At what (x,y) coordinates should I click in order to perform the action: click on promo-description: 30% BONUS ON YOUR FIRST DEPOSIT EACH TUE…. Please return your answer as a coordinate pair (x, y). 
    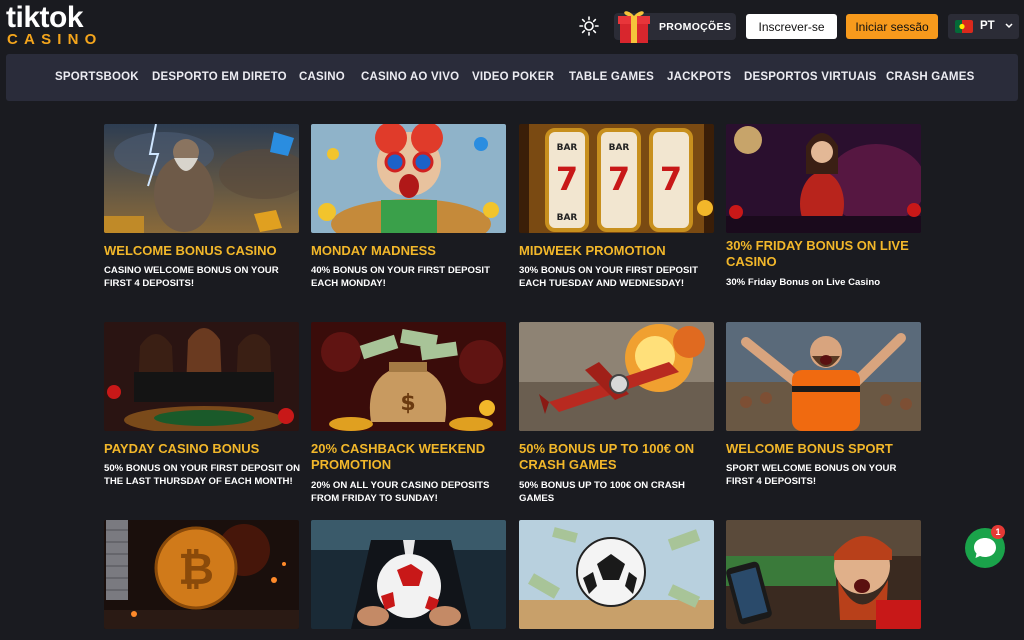
    Looking at the image, I should click on (608, 277).